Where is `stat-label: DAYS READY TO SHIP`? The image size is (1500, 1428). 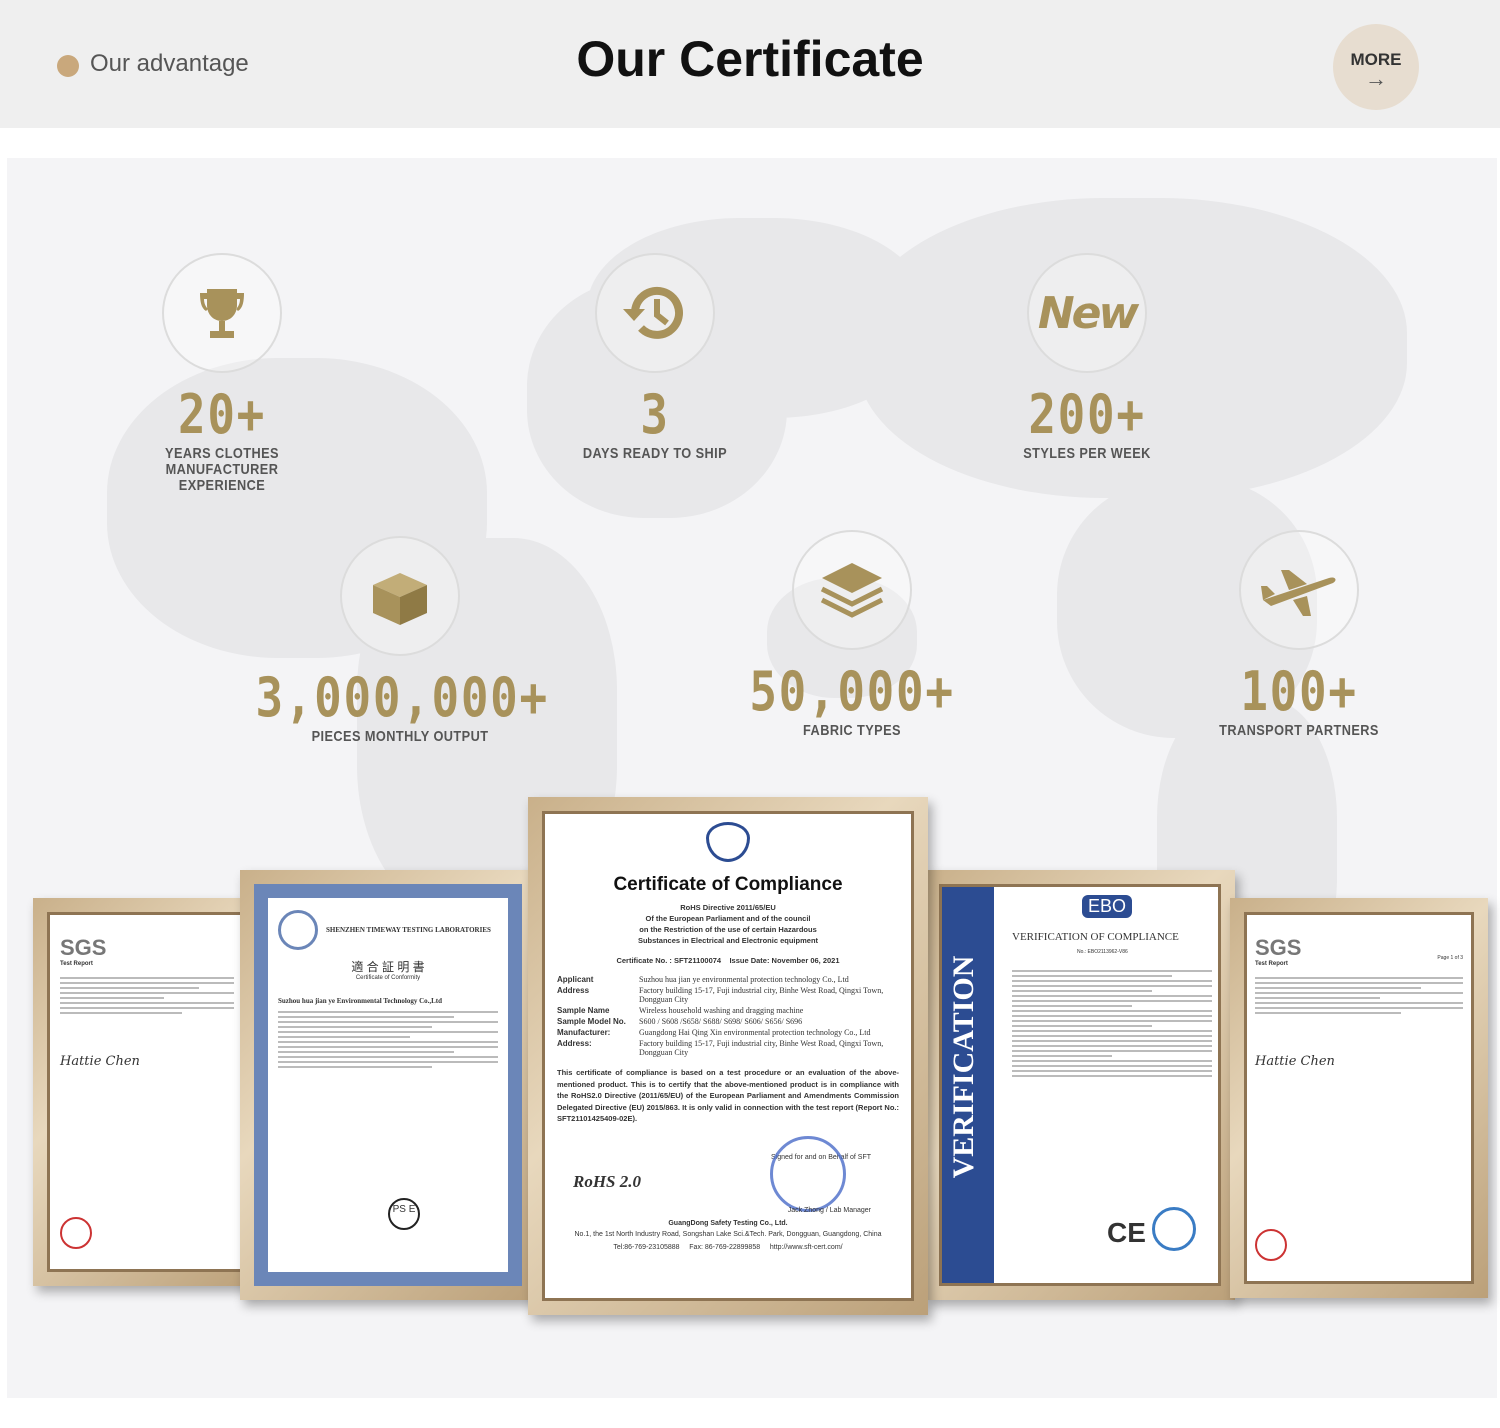
stat-label: DAYS READY TO SHIP is located at coordinates (655, 453).